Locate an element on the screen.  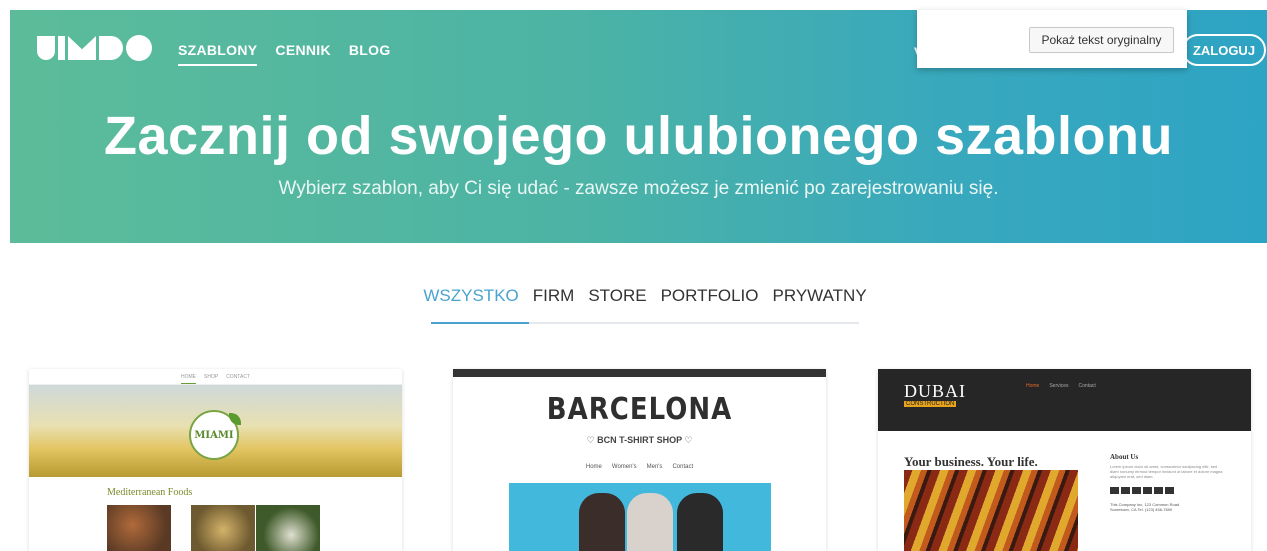
miami-hero-image: MIAMI is located at coordinates (215, 431).